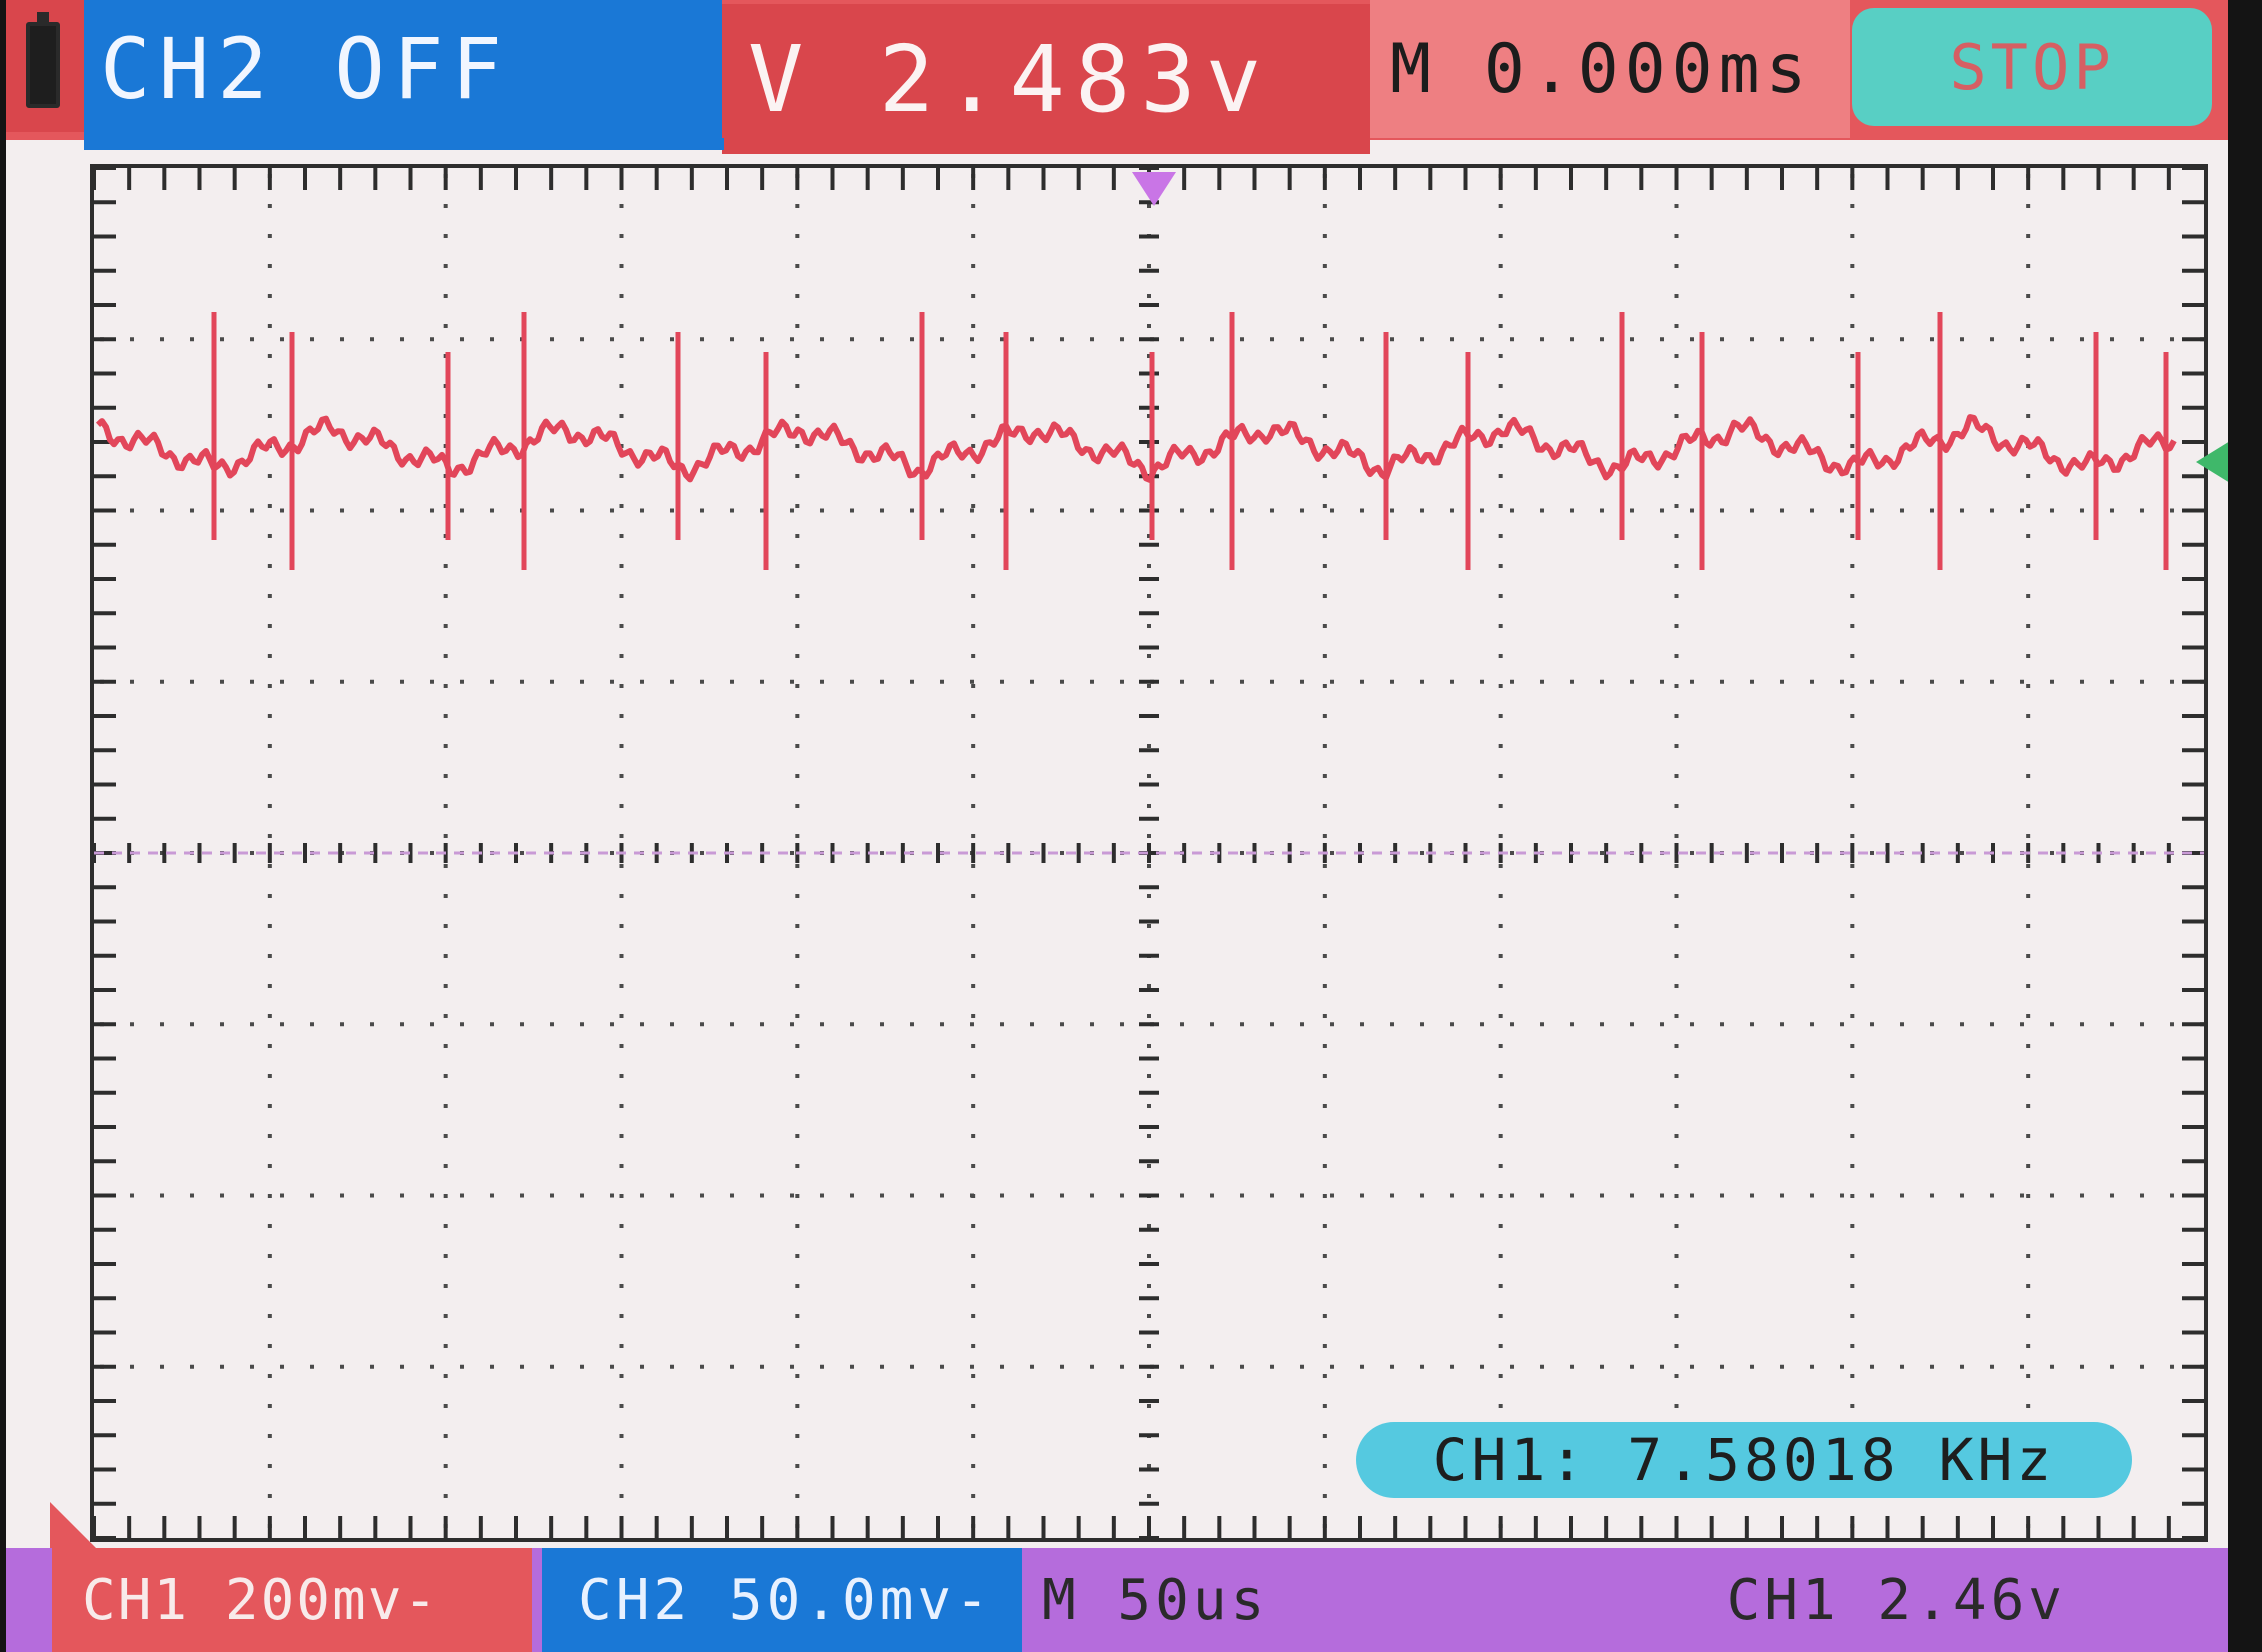 The width and height of the screenshot is (2262, 1652). Describe the element at coordinates (1744, 1460) in the screenshot. I see `frequency-measurement: CH1: 7.58018 KHz` at that location.